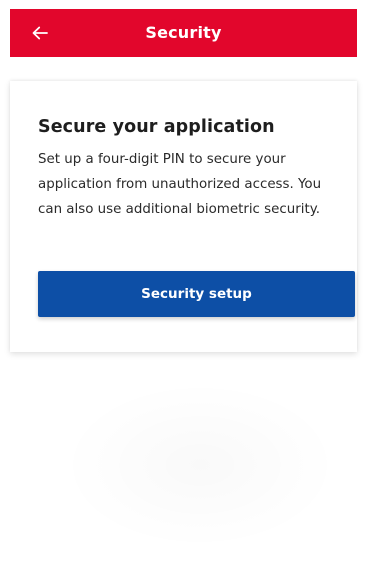 Image resolution: width=371 pixels, height=563 pixels. What do you see at coordinates (196, 294) in the screenshot?
I see `security-setup-button: Security setup` at bounding box center [196, 294].